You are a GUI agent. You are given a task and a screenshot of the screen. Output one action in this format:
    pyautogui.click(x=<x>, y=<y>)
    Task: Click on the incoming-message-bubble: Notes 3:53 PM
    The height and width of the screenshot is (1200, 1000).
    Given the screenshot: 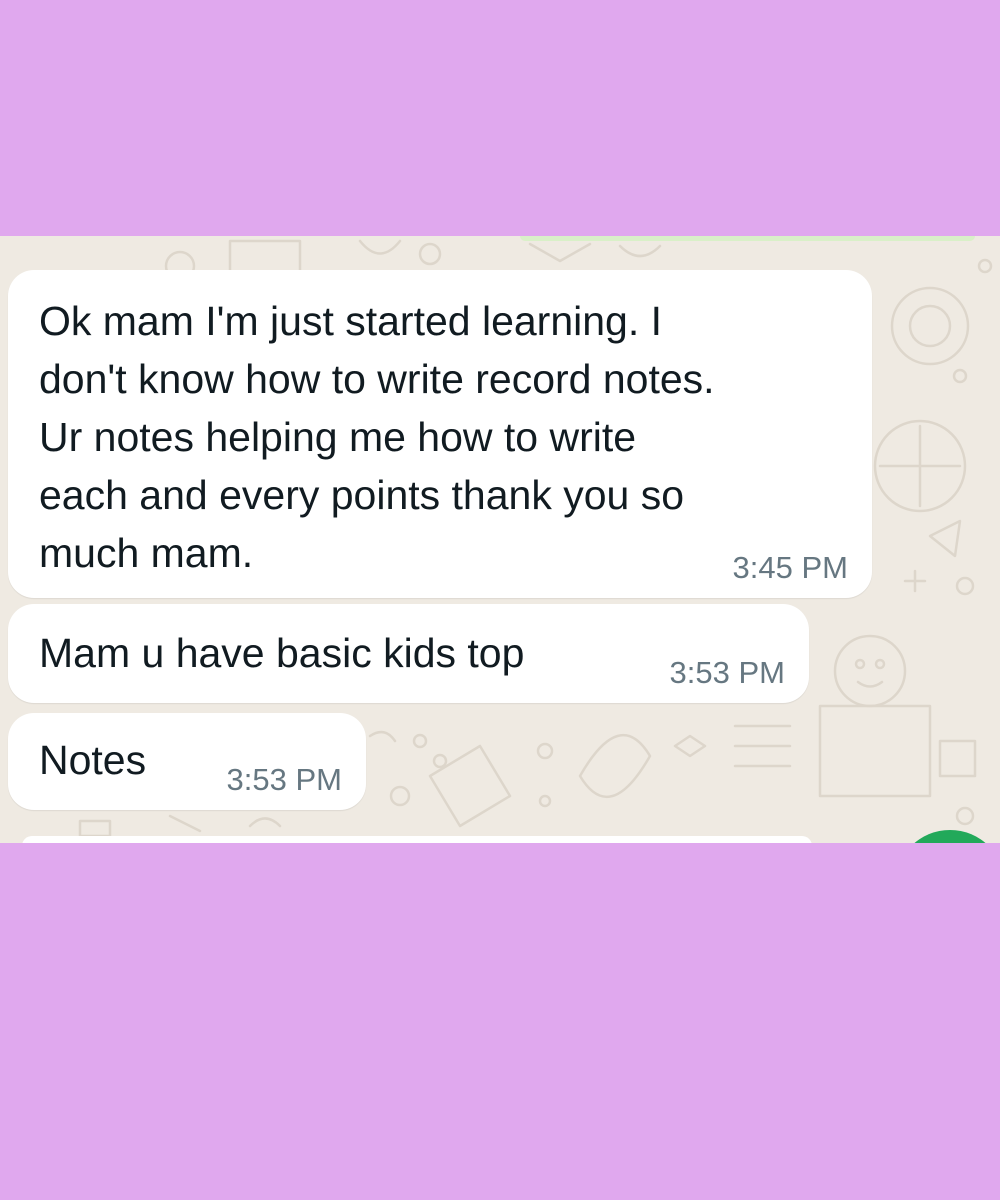 What is the action you would take?
    pyautogui.click(x=187, y=761)
    